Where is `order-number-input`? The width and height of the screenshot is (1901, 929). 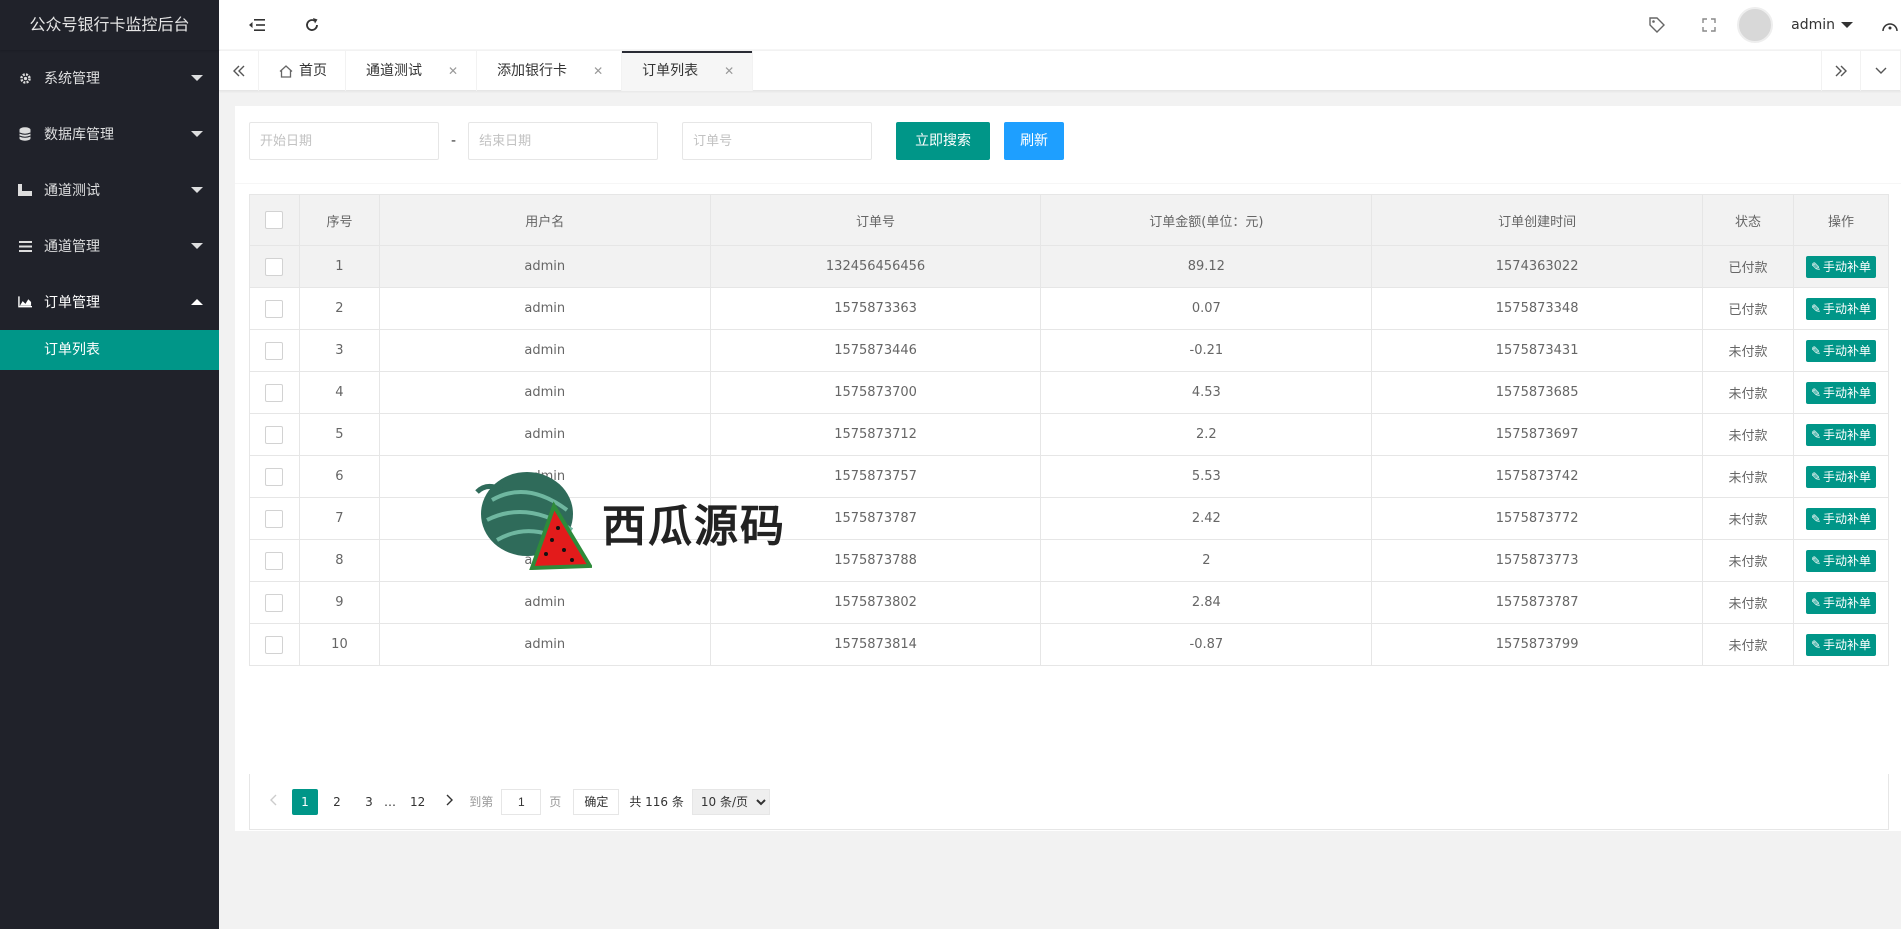 order-number-input is located at coordinates (777, 141).